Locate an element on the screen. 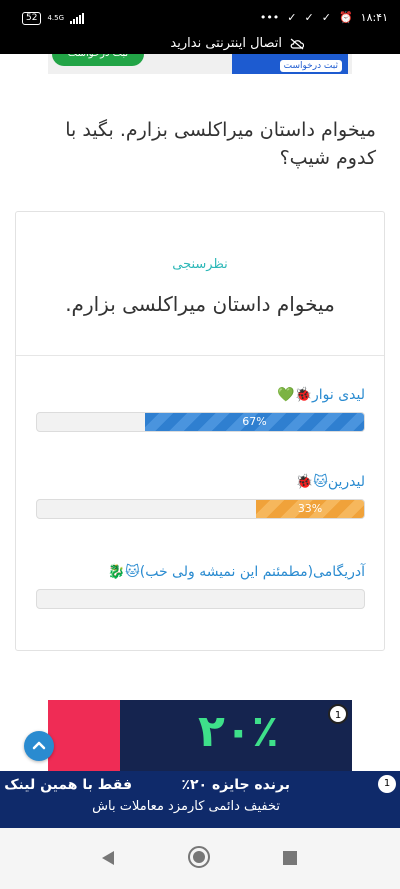 This screenshot has height=889, width=400. poll-option-label: لیدی نوار🐞💚 is located at coordinates (200, 395).